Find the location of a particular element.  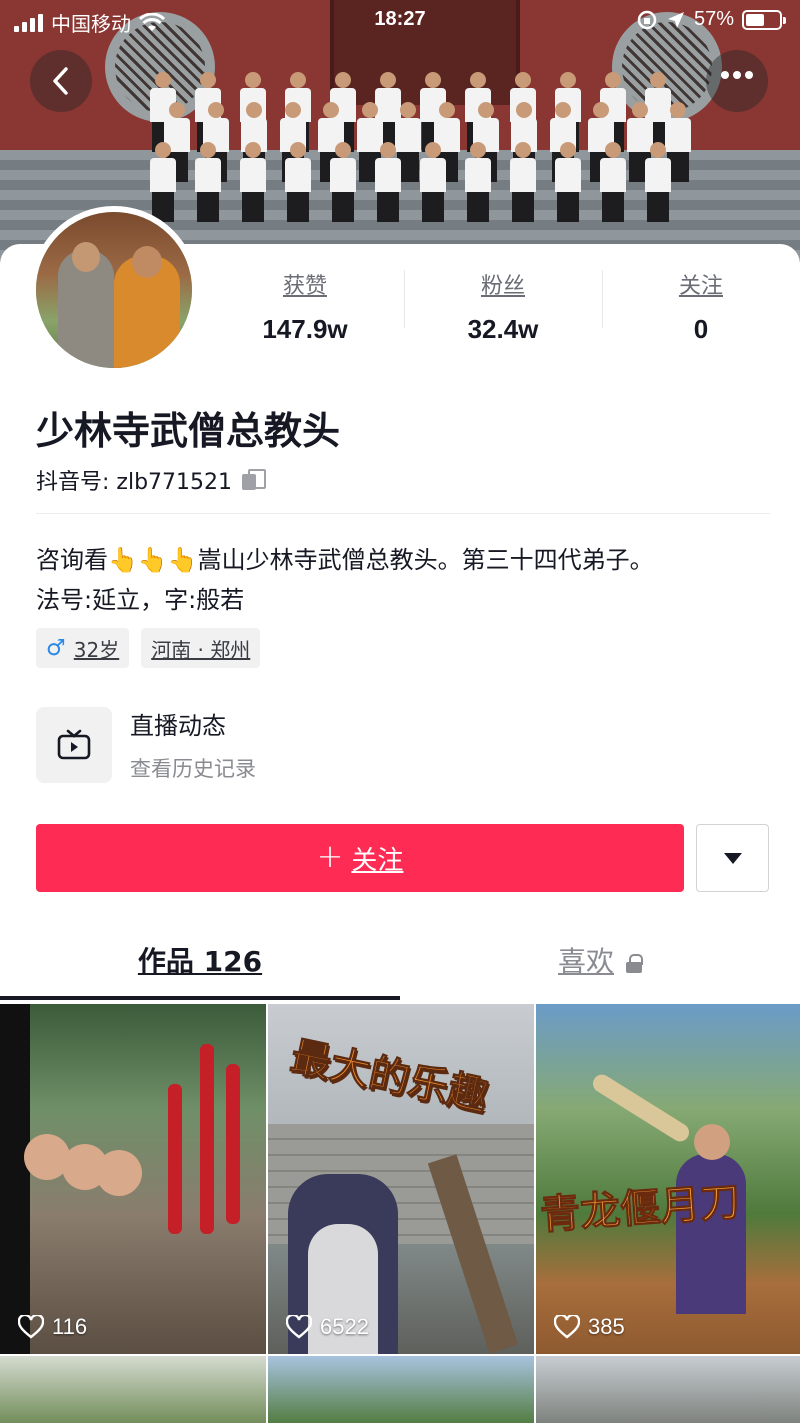

live-subtitle: 查看历史记录 is located at coordinates (193, 769).